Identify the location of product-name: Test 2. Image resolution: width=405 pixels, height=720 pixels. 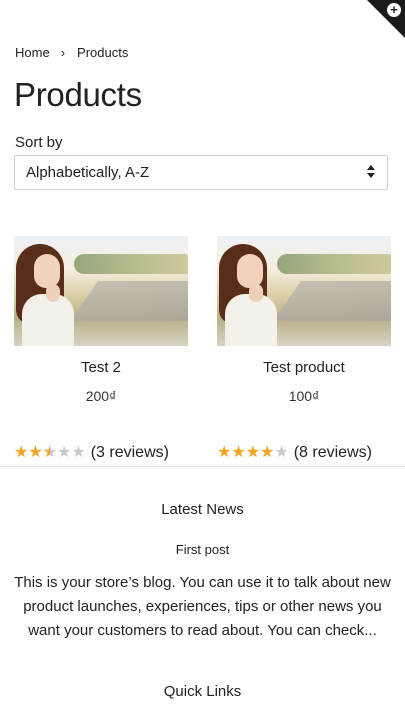
(101, 367).